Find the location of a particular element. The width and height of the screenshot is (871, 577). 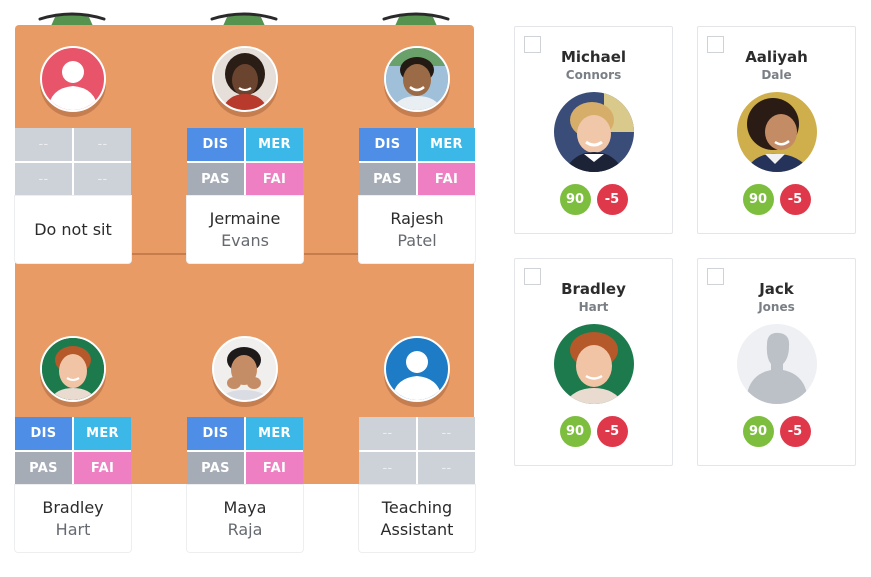

seat-name: Teaching Assistant is located at coordinates (417, 518).